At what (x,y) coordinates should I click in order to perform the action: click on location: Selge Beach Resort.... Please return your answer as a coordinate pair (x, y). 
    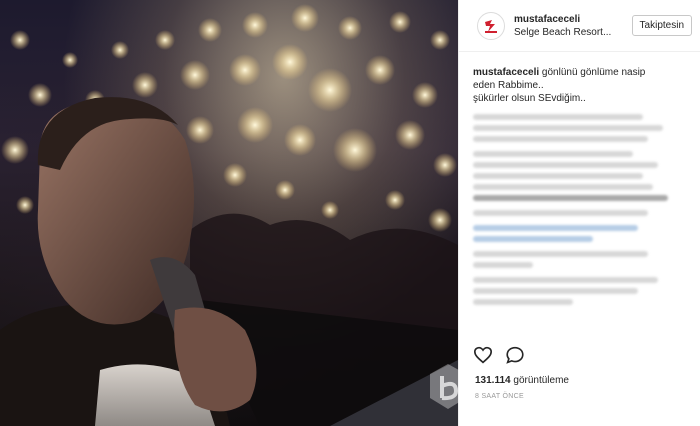
    Looking at the image, I should click on (573, 32).